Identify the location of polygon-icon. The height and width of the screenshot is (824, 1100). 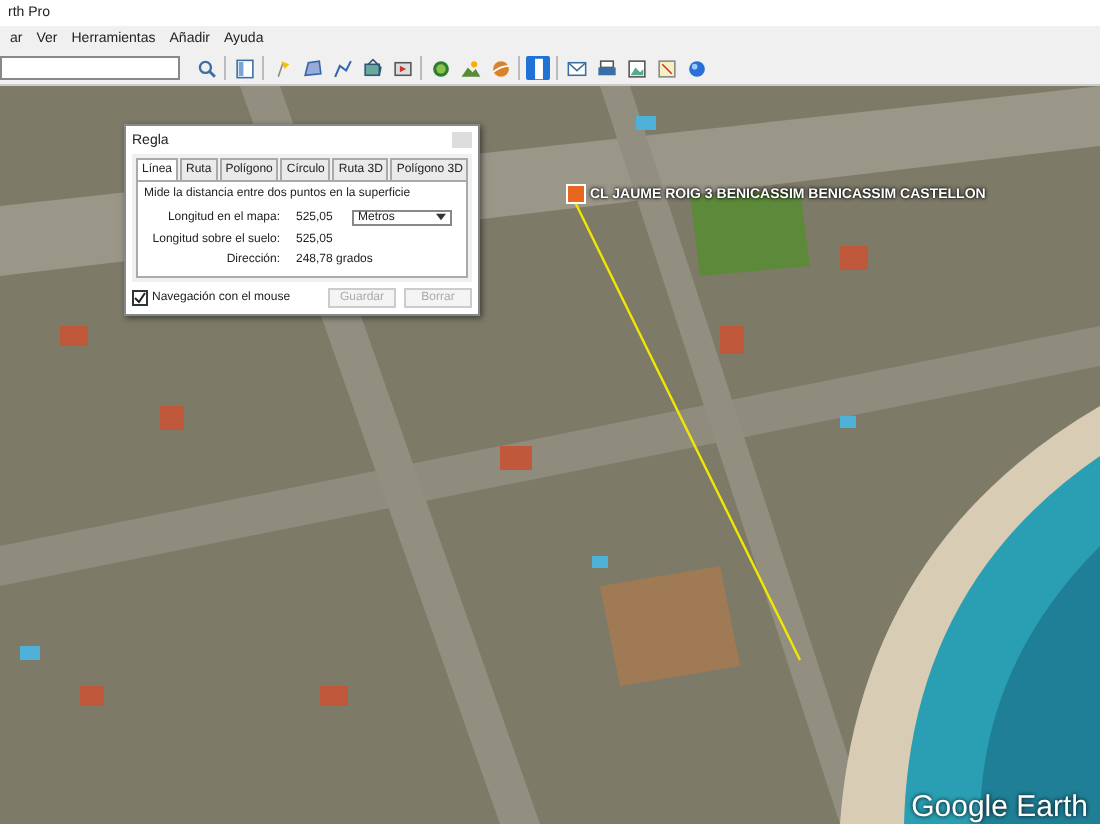
(312, 68).